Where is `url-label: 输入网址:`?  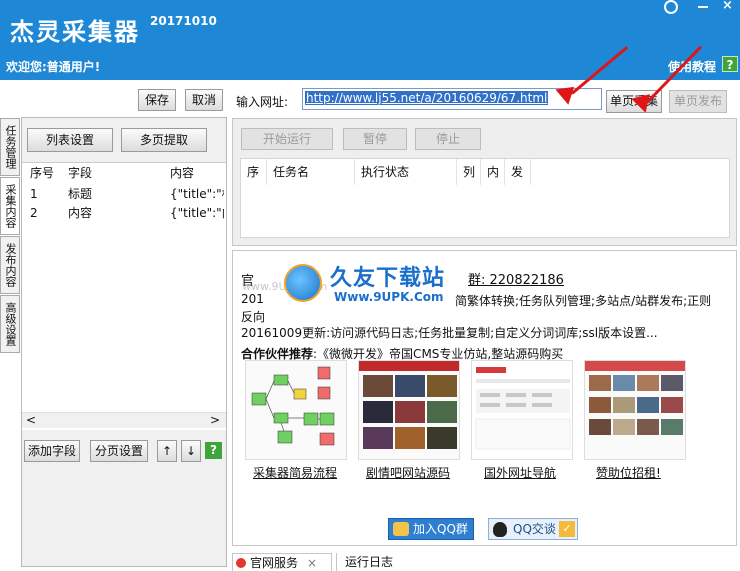 url-label: 输入网址: is located at coordinates (262, 102).